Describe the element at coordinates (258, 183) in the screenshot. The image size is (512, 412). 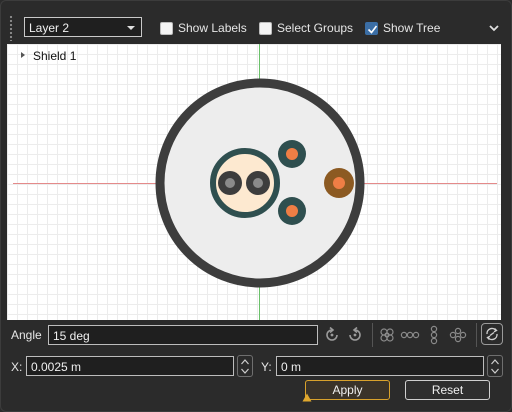
I see `inner-wire-right-center` at that location.